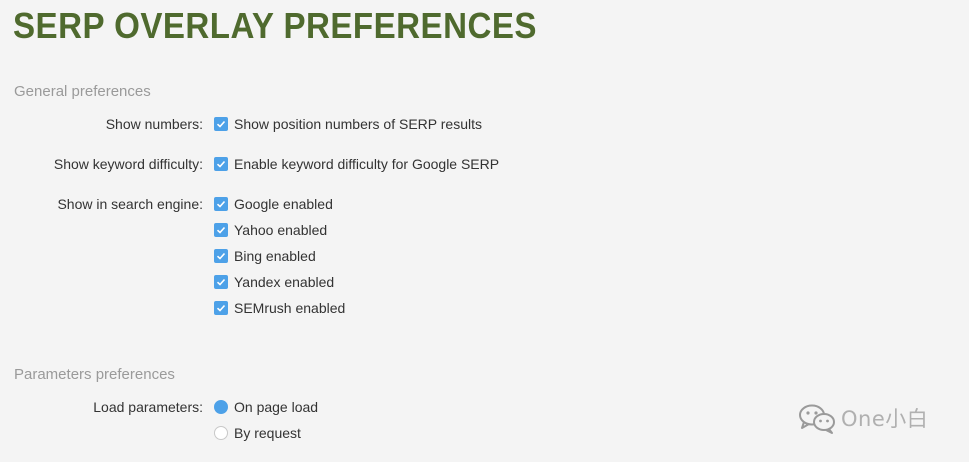  I want to click on yahoo-enabled-label: Yahoo enabled, so click(281, 230).